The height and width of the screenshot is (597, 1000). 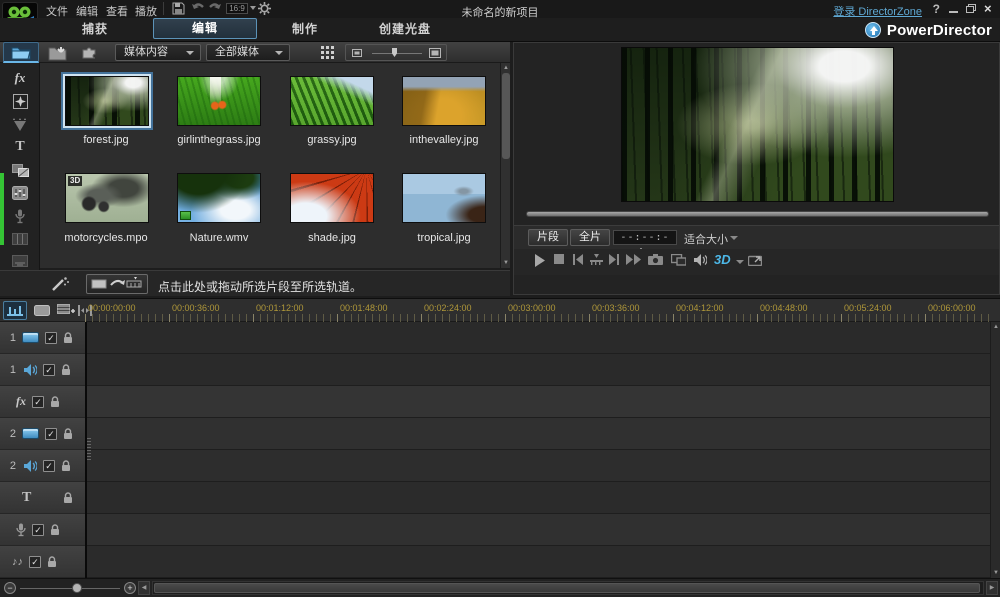 What do you see at coordinates (70, 588) in the screenshot?
I see `timeline-zoom-track` at bounding box center [70, 588].